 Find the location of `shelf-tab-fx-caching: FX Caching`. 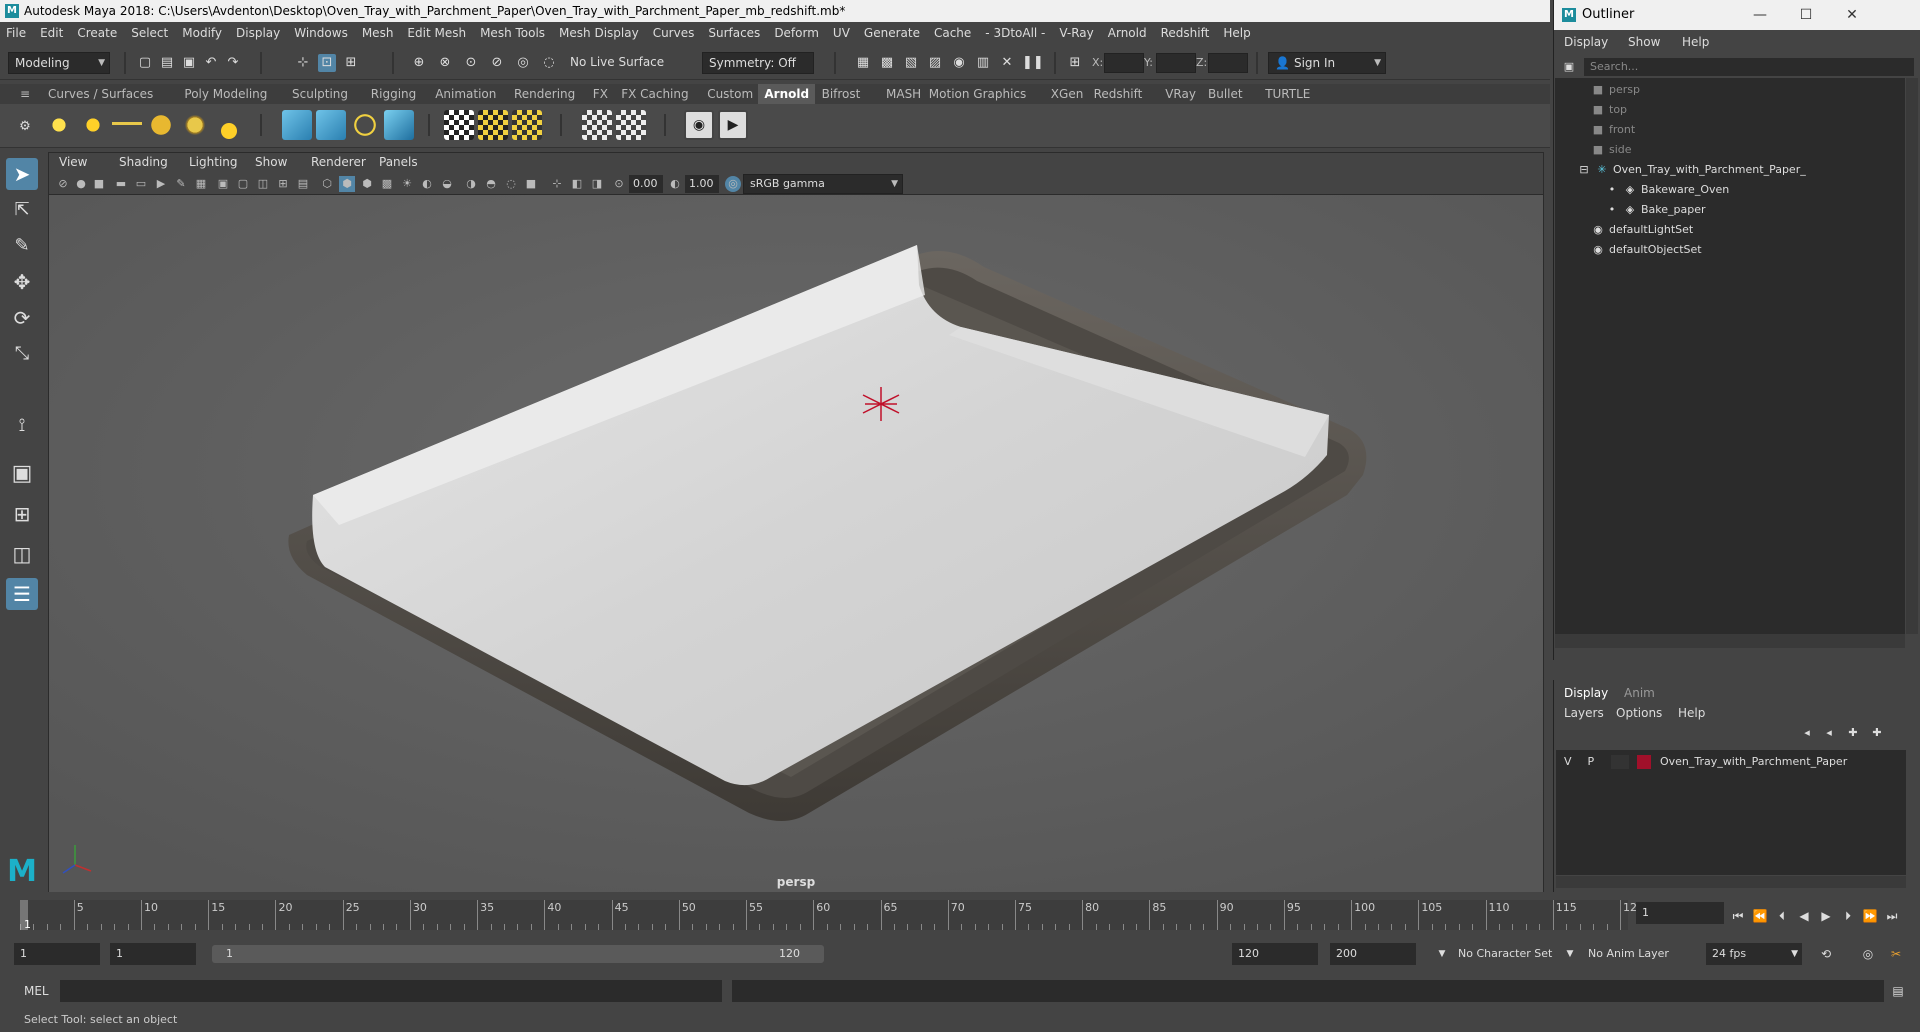

shelf-tab-fx-caching: FX Caching is located at coordinates (654, 94).